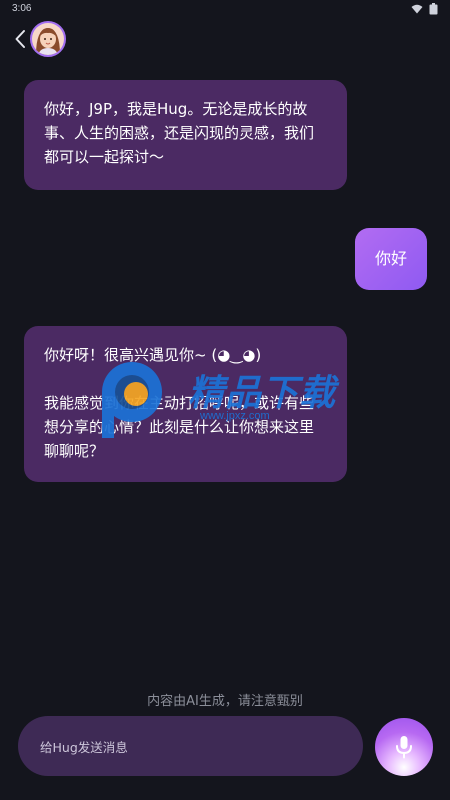 This screenshot has width=450, height=800. What do you see at coordinates (84, 747) in the screenshot?
I see `message-input-placeholder: 给Hug发送消息` at bounding box center [84, 747].